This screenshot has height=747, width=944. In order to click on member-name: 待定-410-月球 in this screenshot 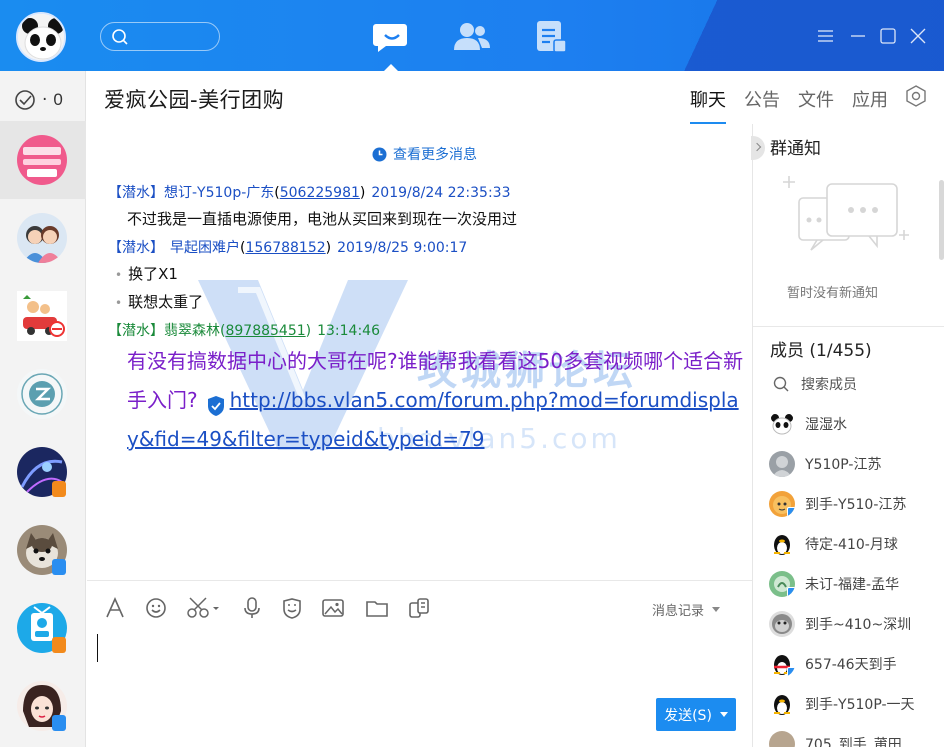, I will do `click(851, 545)`.